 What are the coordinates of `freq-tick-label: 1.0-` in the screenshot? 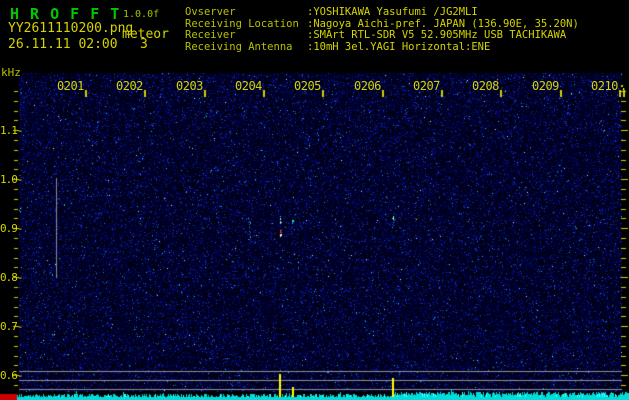 It's located at (11, 179).